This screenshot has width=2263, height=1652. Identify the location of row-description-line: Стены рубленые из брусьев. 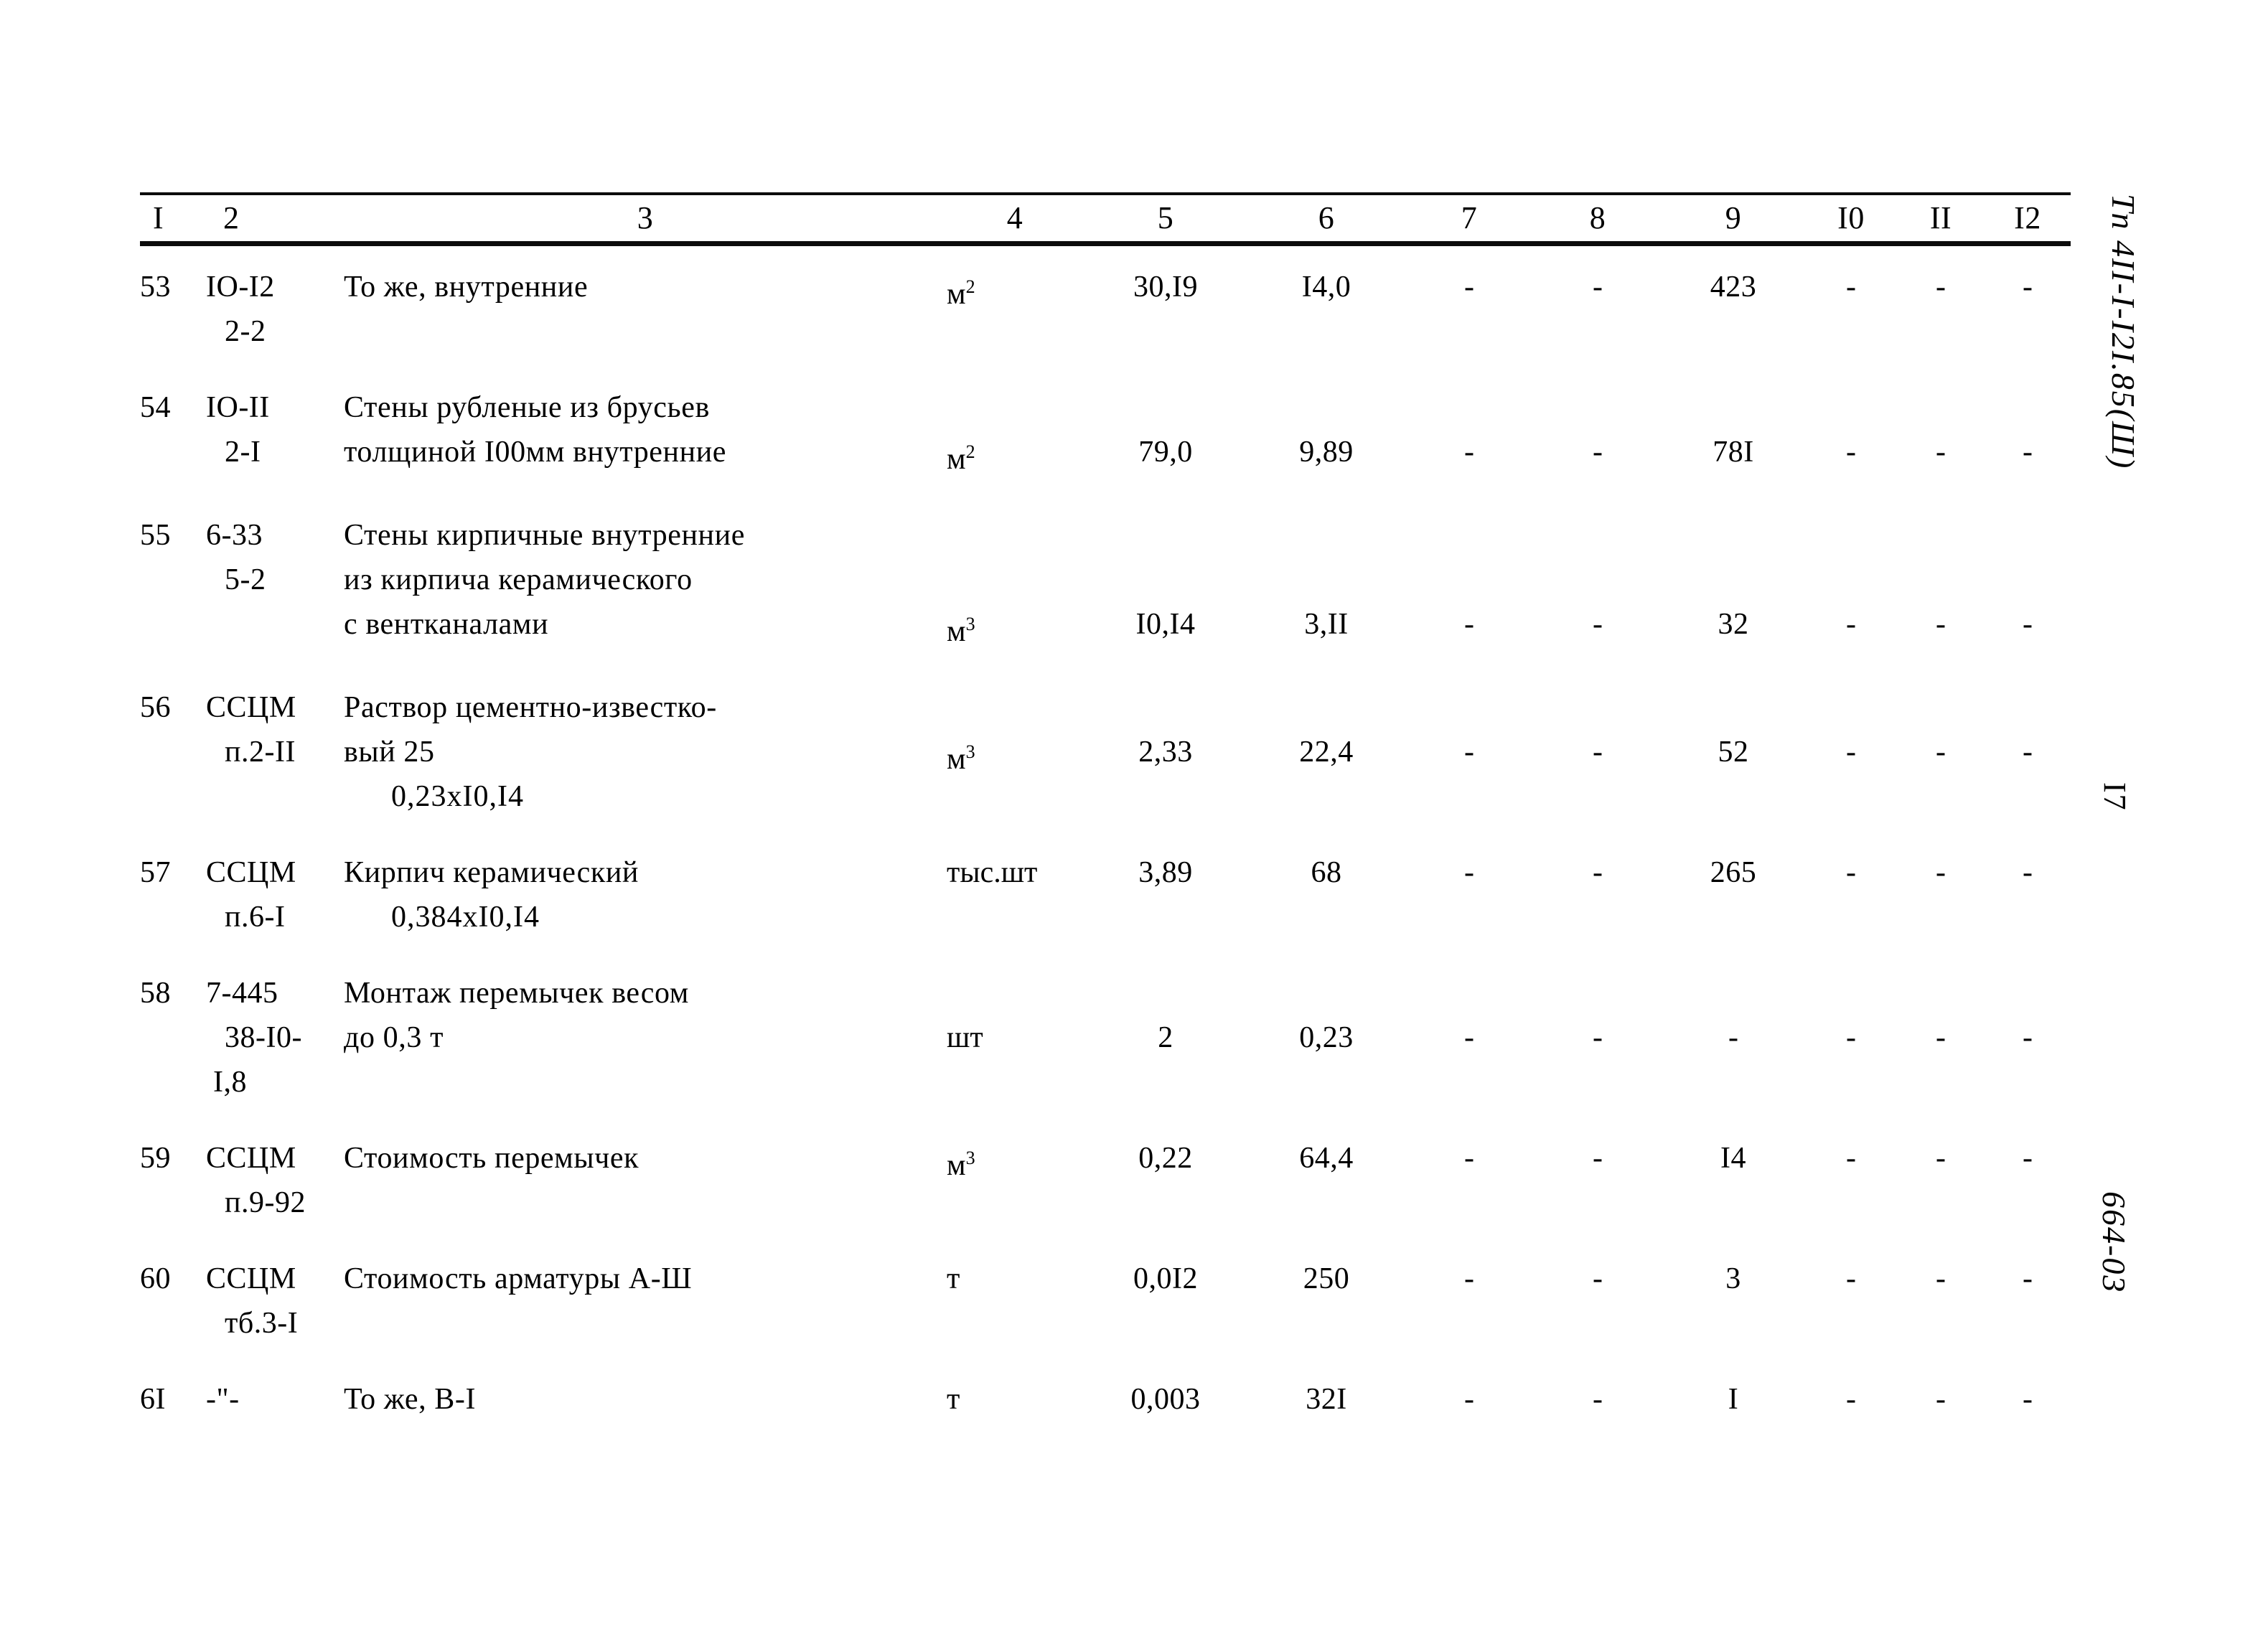
(527, 407).